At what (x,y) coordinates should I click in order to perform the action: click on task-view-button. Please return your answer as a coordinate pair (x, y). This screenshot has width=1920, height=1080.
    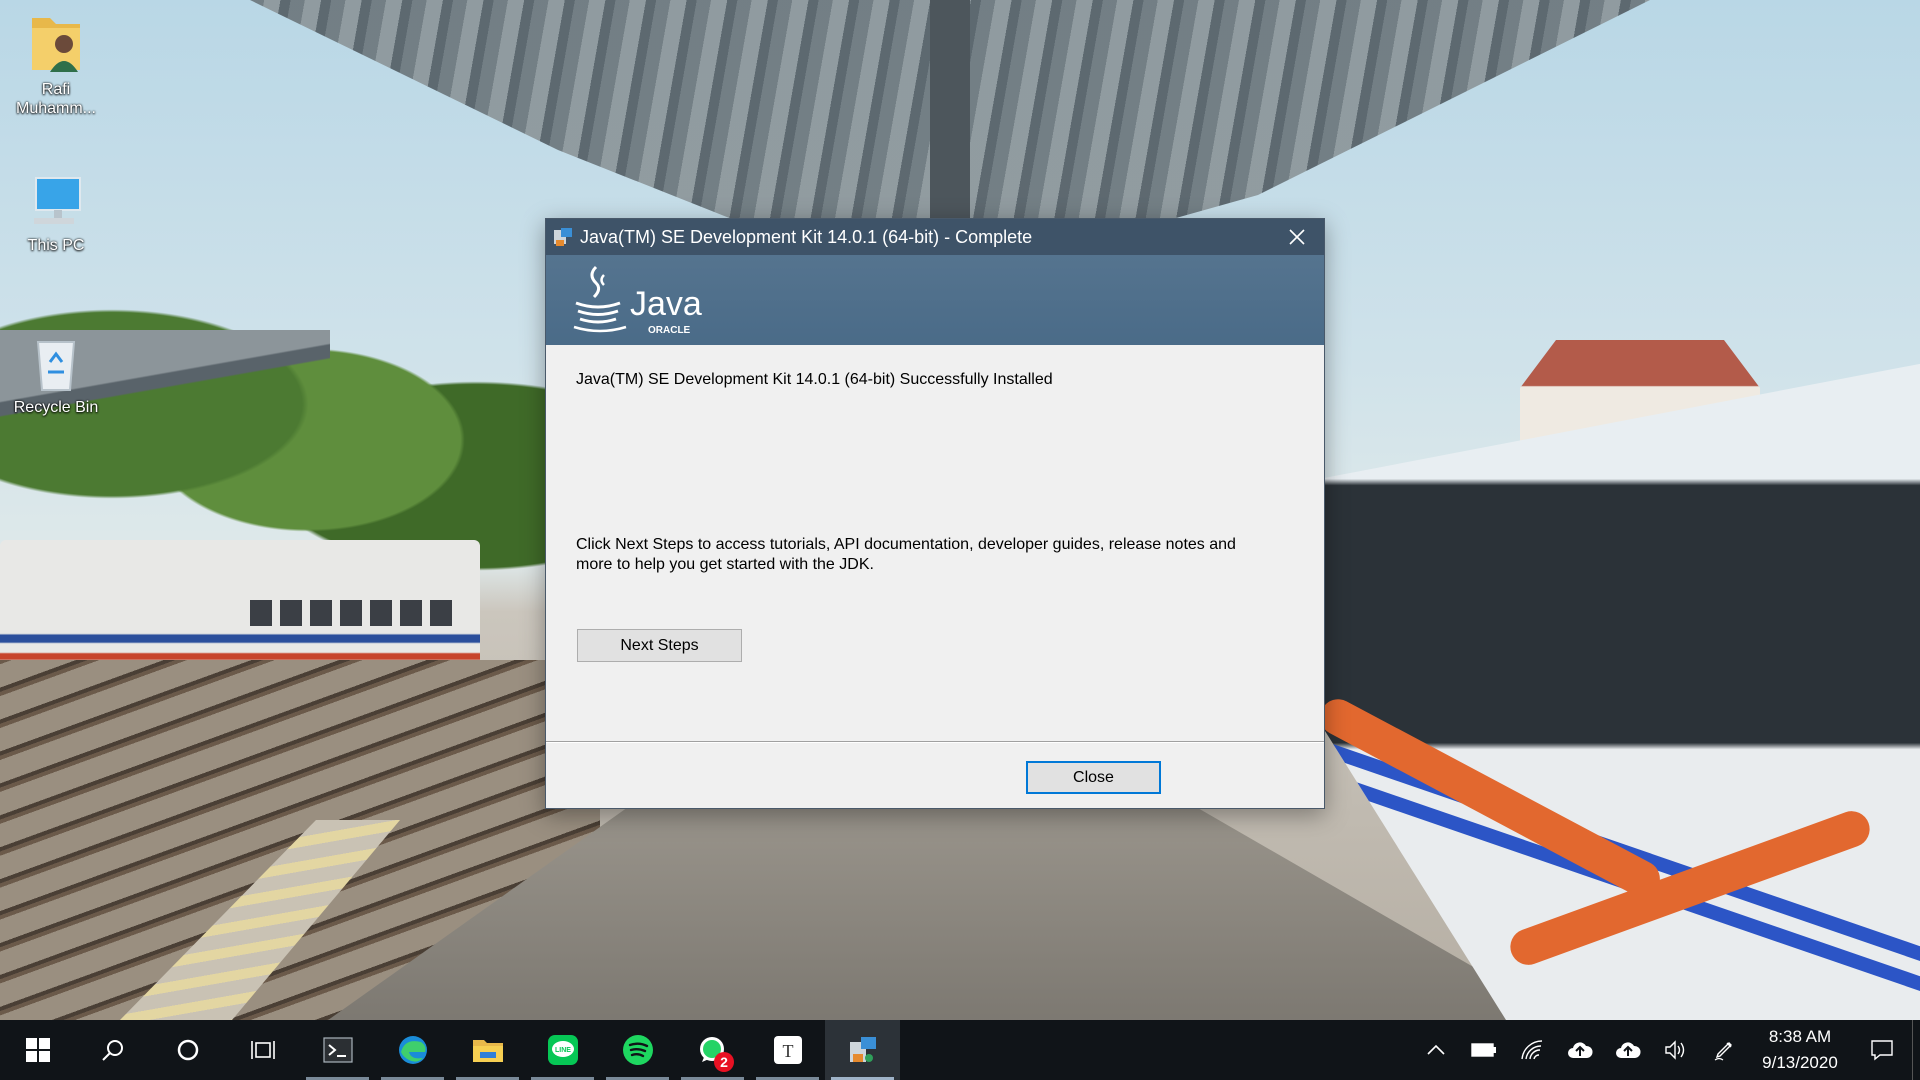
    Looking at the image, I should click on (262, 1050).